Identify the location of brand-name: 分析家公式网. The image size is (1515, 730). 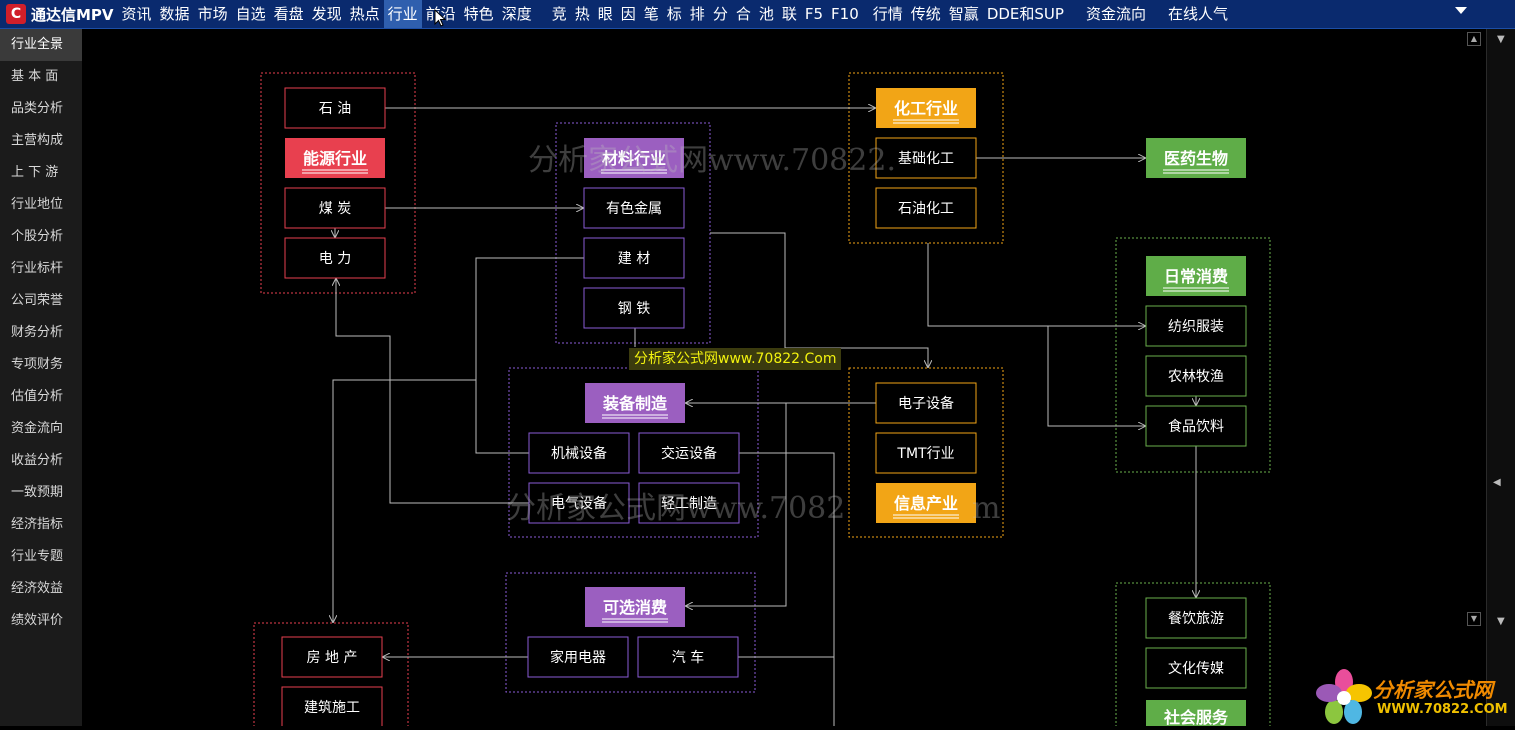
(1433, 690).